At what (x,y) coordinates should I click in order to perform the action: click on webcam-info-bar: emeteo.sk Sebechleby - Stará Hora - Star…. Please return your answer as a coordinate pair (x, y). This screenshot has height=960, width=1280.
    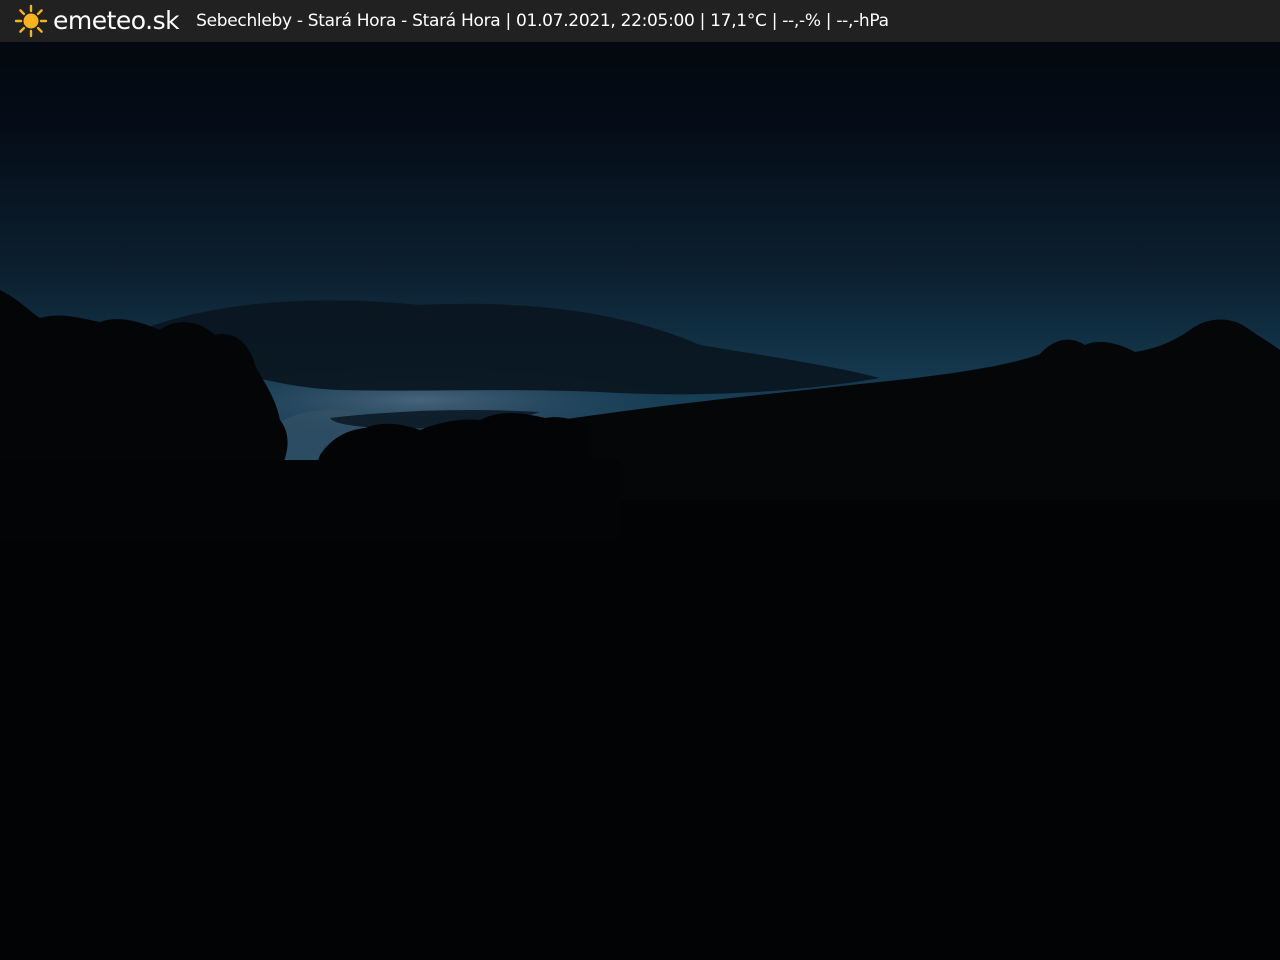
    Looking at the image, I should click on (640, 21).